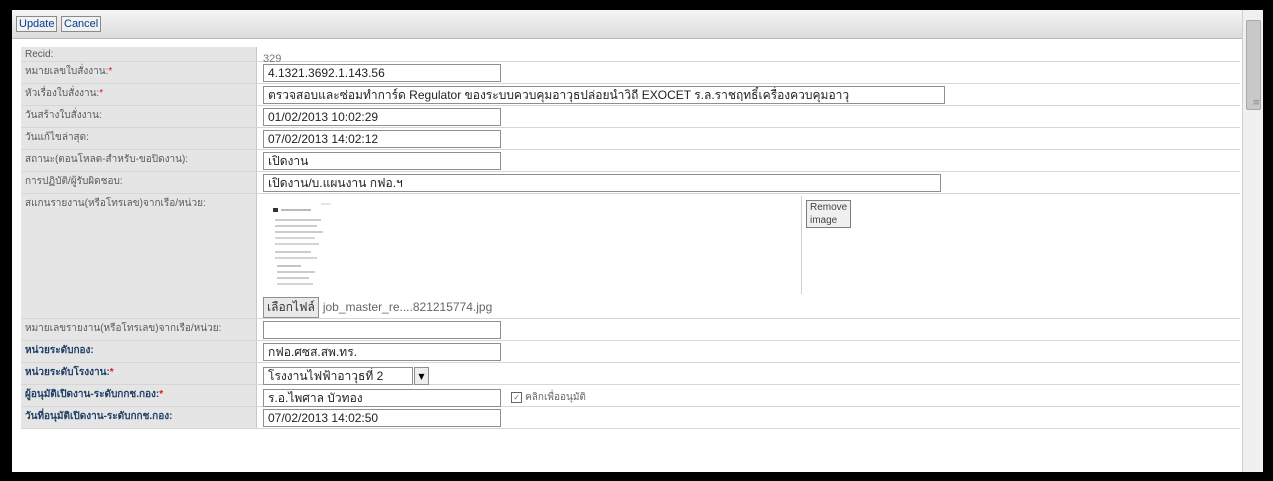  Describe the element at coordinates (829, 214) in the screenshot. I see `remove-image-button: Remove image` at that location.